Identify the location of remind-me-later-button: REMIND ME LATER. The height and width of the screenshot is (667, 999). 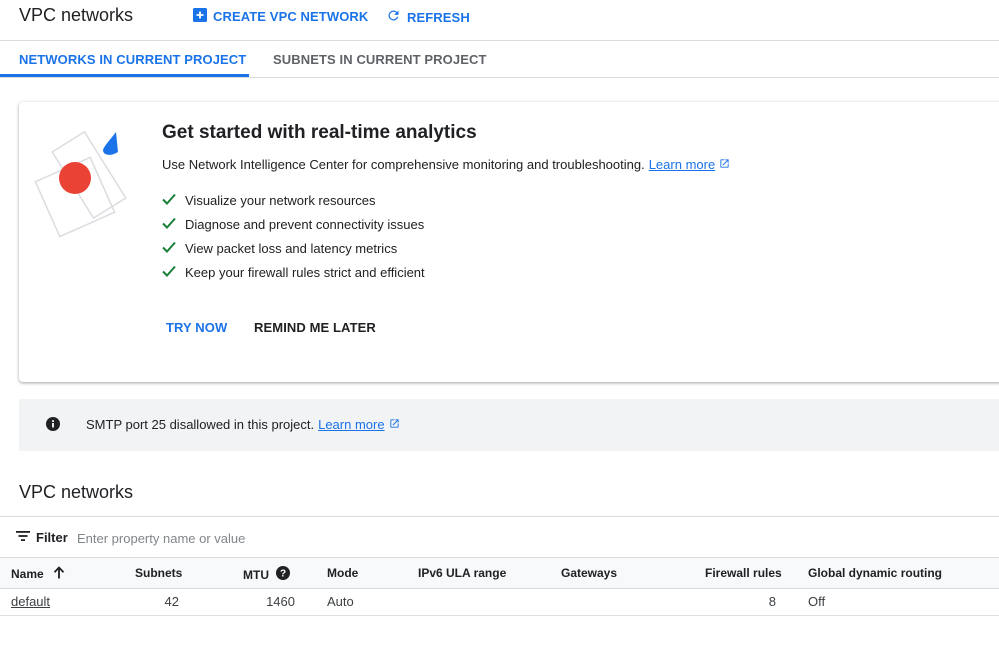
(315, 327).